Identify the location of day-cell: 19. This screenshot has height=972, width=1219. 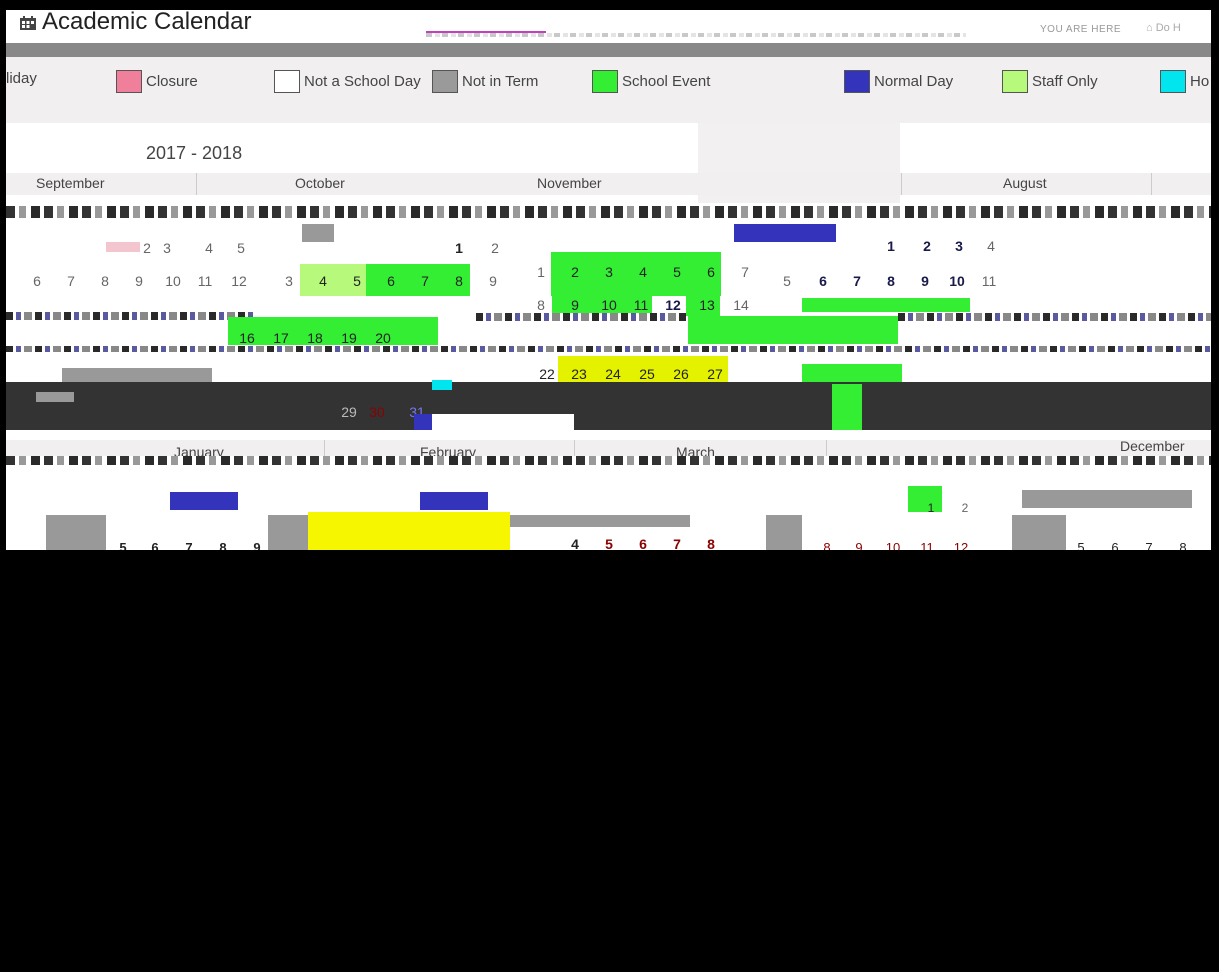
(349, 338).